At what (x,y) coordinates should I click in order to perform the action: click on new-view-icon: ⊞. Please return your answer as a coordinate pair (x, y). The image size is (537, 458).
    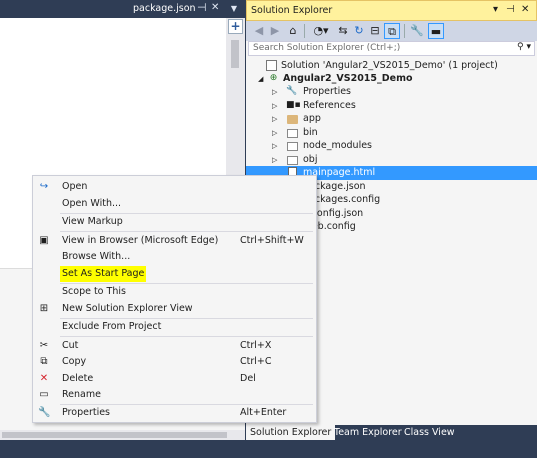
    Looking at the image, I should click on (44, 308).